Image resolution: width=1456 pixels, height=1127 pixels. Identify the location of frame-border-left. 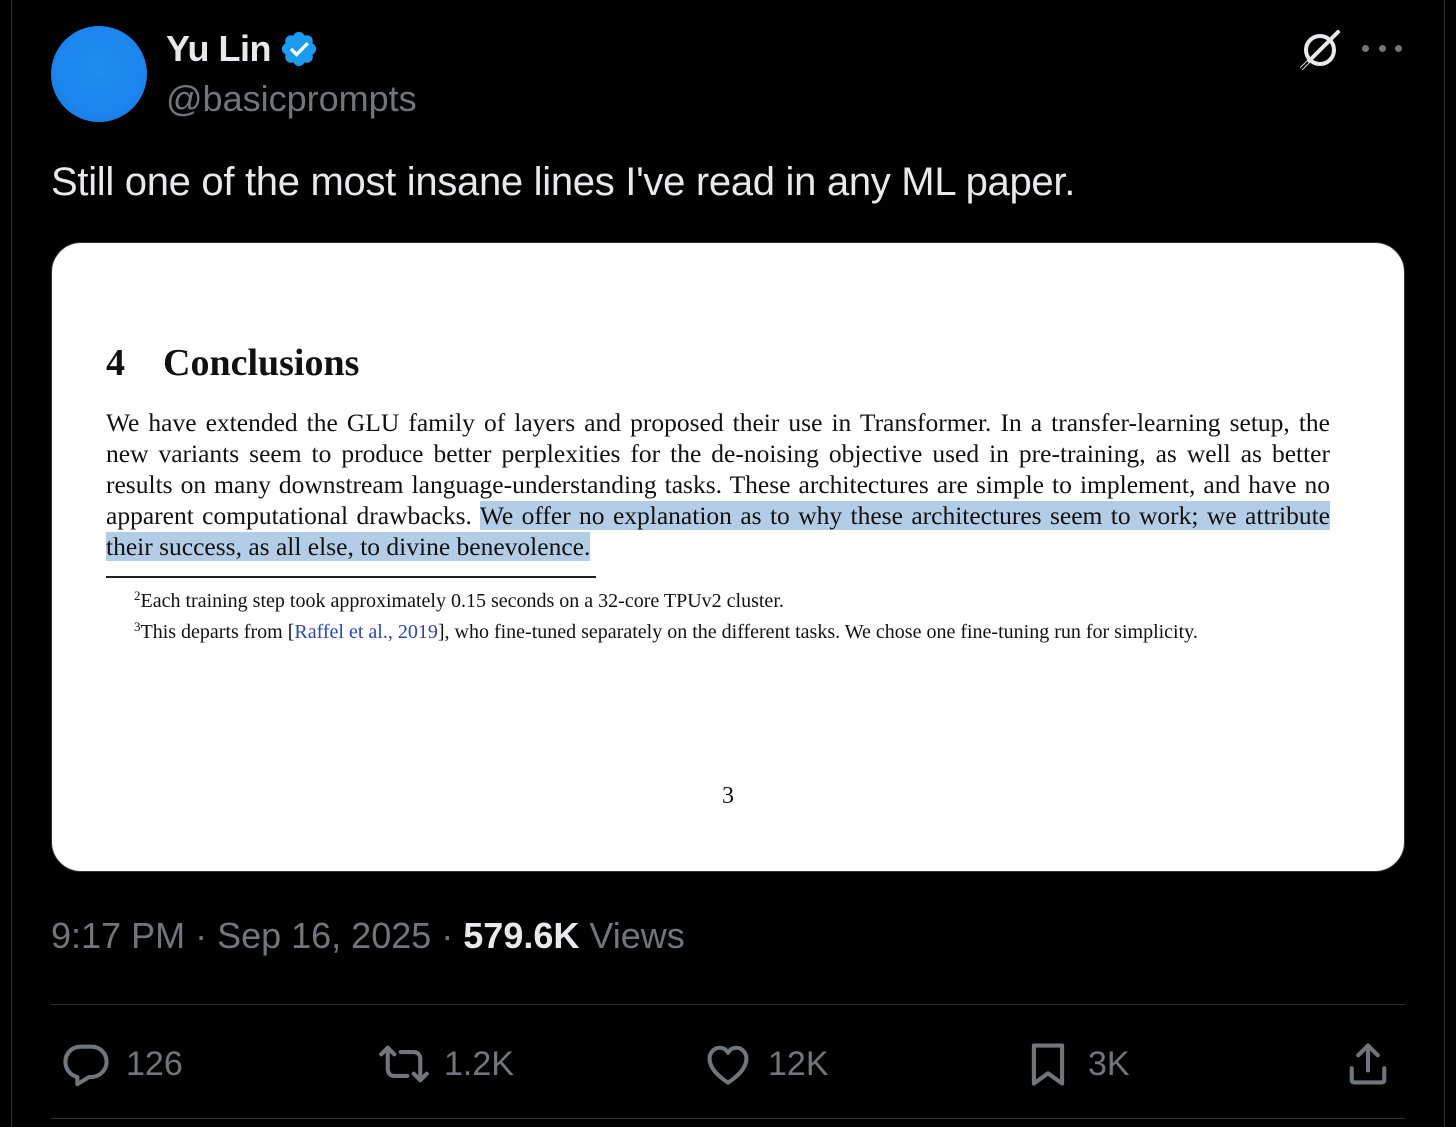
(11, 563).